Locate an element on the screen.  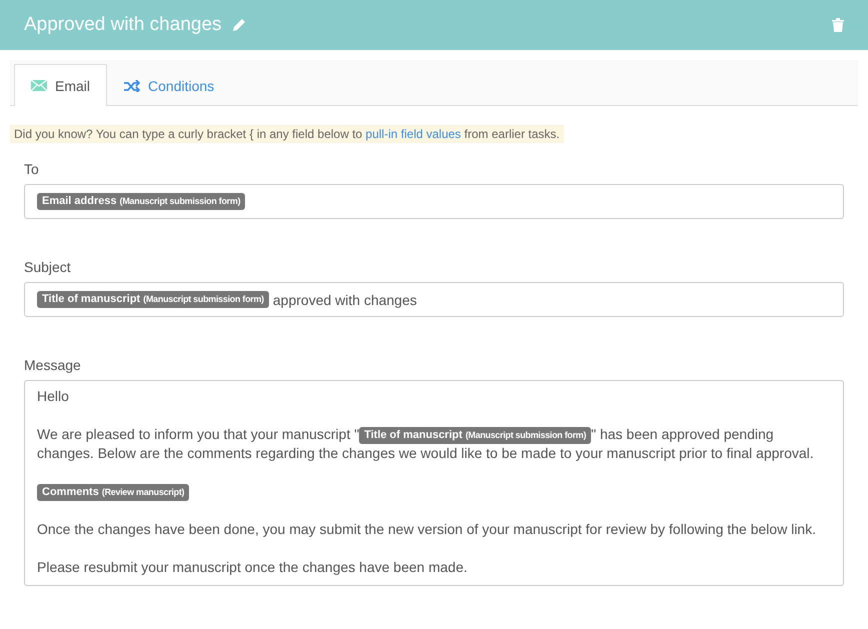
message-text: approved with changes is located at coordinates (344, 300).